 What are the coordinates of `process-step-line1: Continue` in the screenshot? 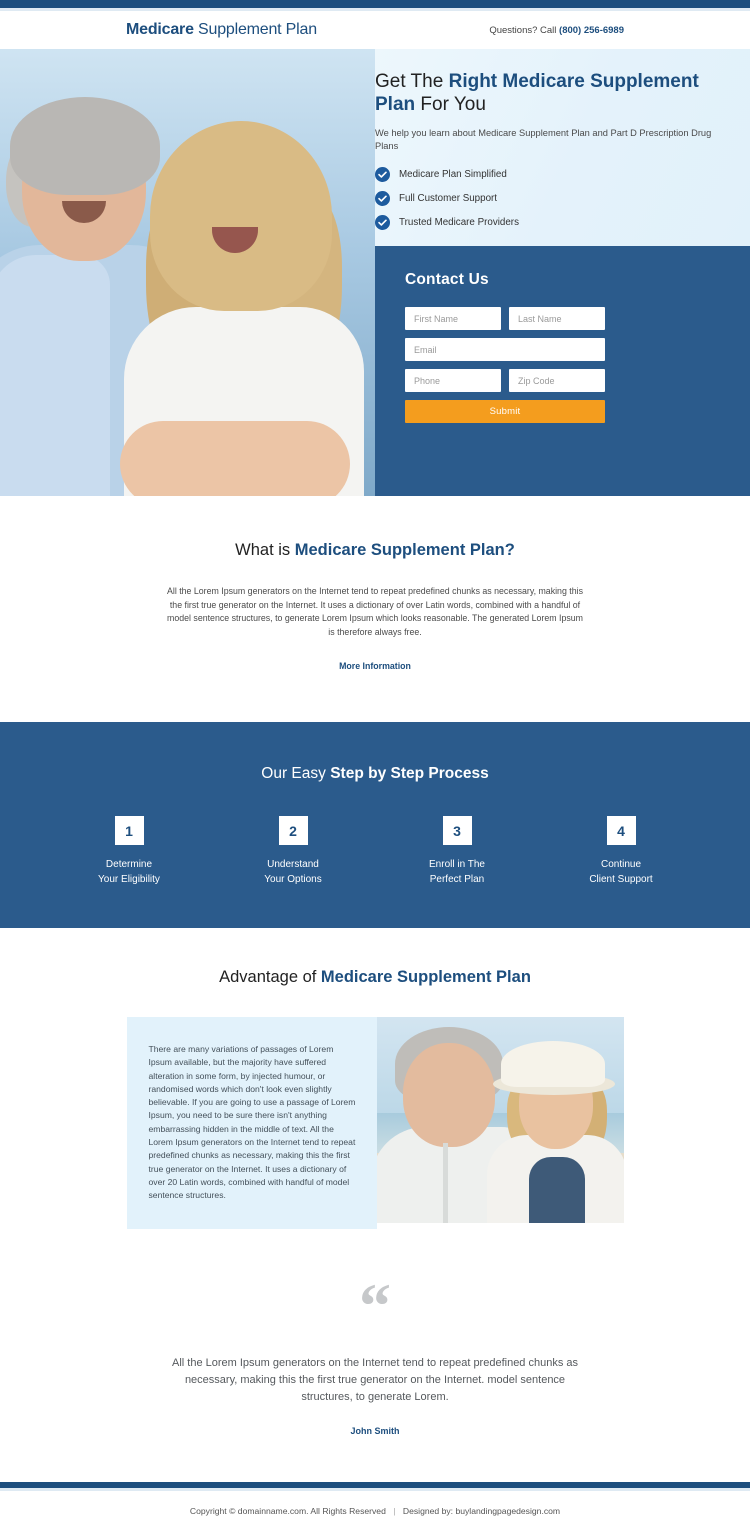 It's located at (621, 864).